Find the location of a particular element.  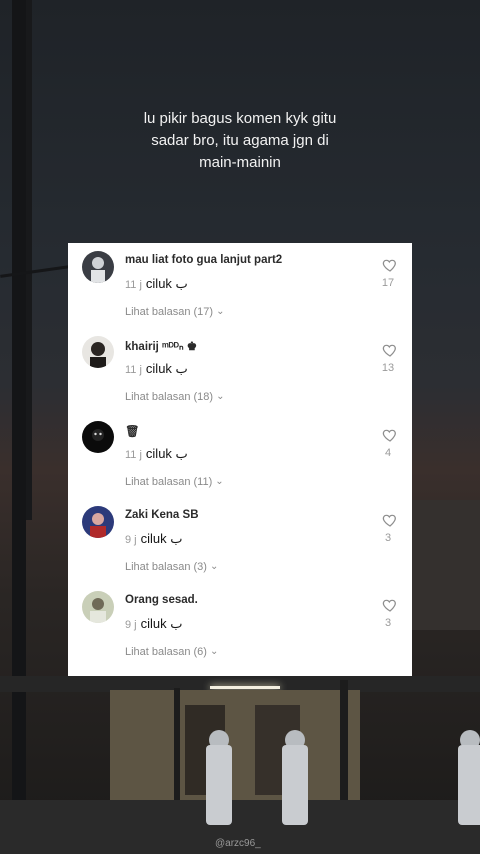

view-replies-label: Lihat balasan (11) is located at coordinates (169, 482).